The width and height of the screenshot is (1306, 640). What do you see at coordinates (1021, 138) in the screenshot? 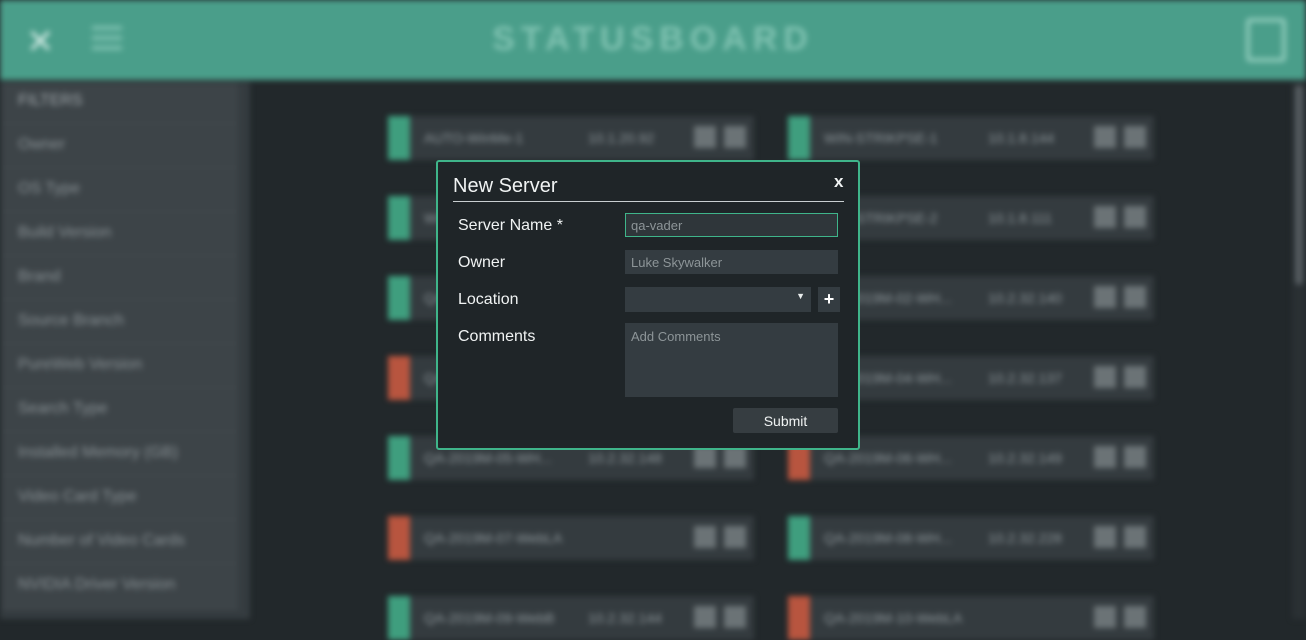
I see `server-ip: 10.1.8.144` at bounding box center [1021, 138].